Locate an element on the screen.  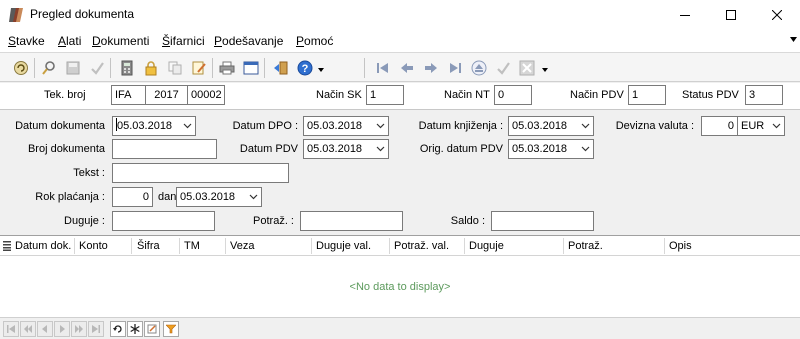
datum-pdv-picker: 05.03.2018 is located at coordinates (346, 149).